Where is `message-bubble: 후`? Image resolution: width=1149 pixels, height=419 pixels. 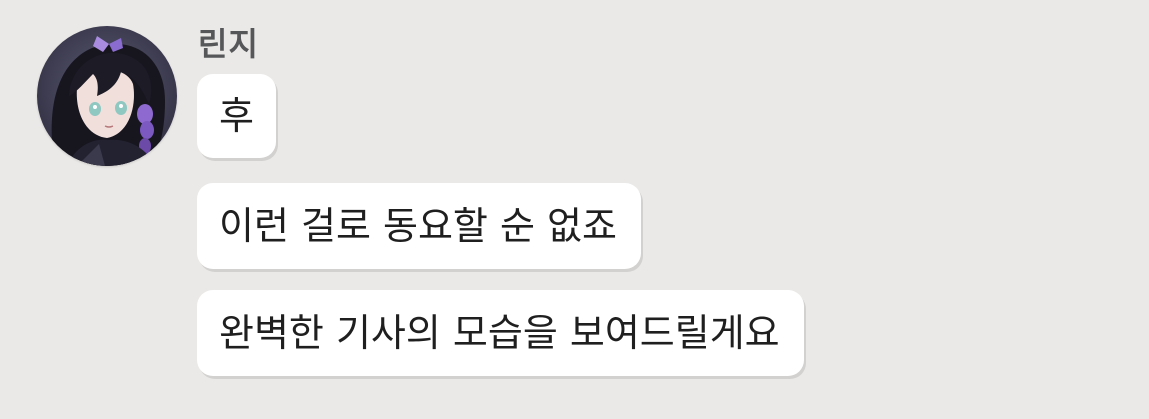
message-bubble: 후 is located at coordinates (236, 116).